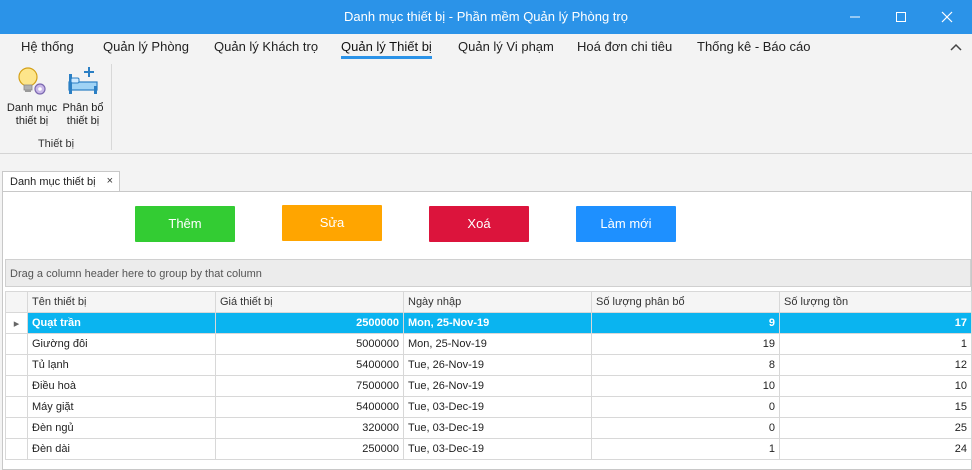  What do you see at coordinates (956, 47) in the screenshot?
I see `chevron-up-icon` at bounding box center [956, 47].